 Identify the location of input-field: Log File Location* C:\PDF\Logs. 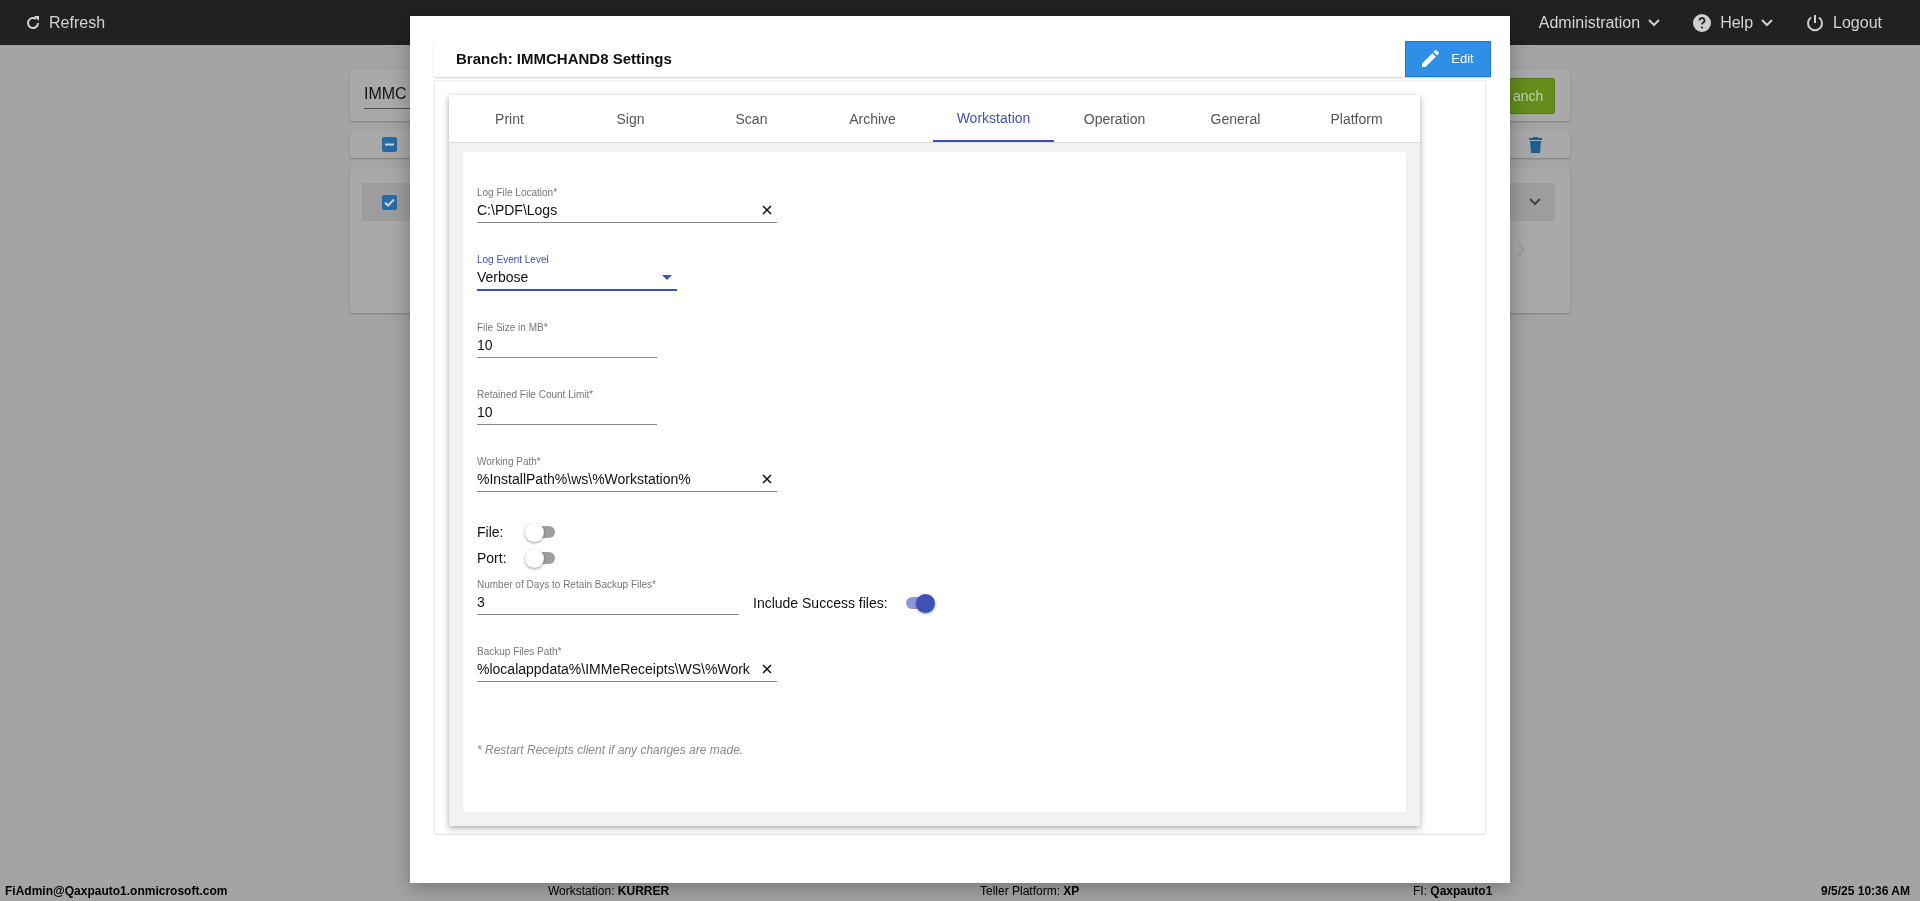
(627, 205).